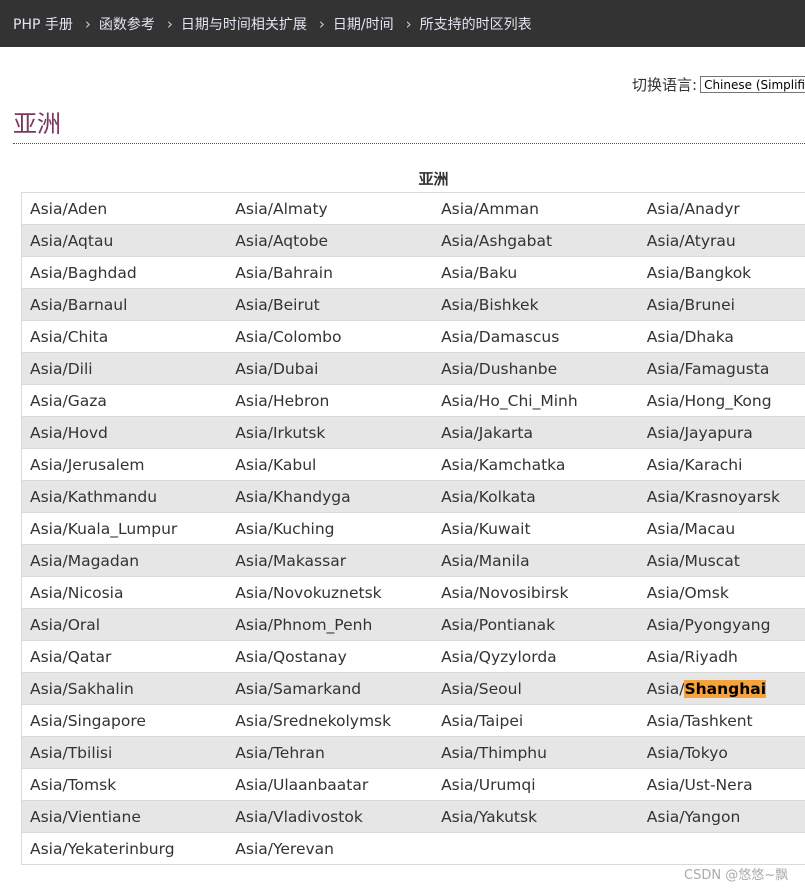  Describe the element at coordinates (330, 528) in the screenshot. I see `timezone-cell: Asia/Kuching` at that location.